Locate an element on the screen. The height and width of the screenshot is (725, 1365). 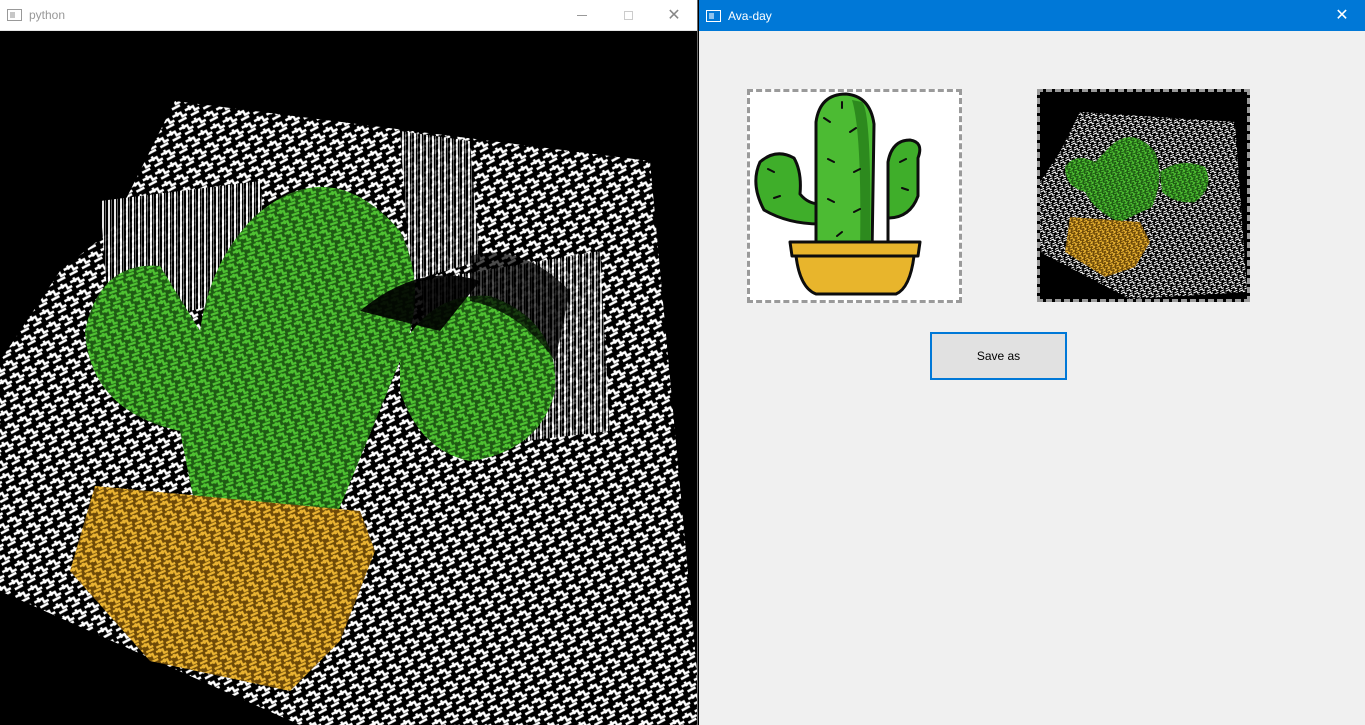
relief-output-image is located at coordinates (1143, 195).